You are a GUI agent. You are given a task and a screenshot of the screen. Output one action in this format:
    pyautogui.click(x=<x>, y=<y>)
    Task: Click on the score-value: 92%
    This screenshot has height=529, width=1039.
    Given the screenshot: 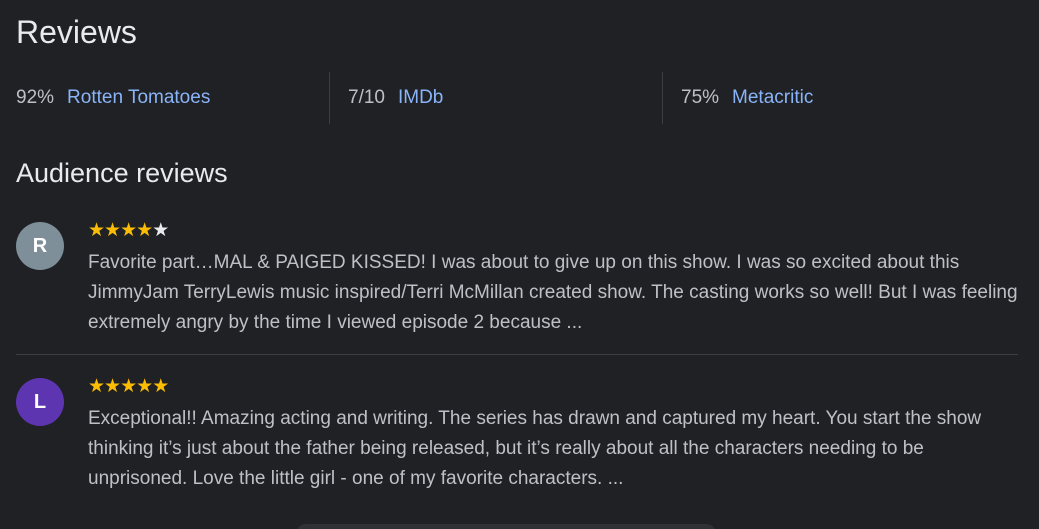 What is the action you would take?
    pyautogui.click(x=35, y=97)
    